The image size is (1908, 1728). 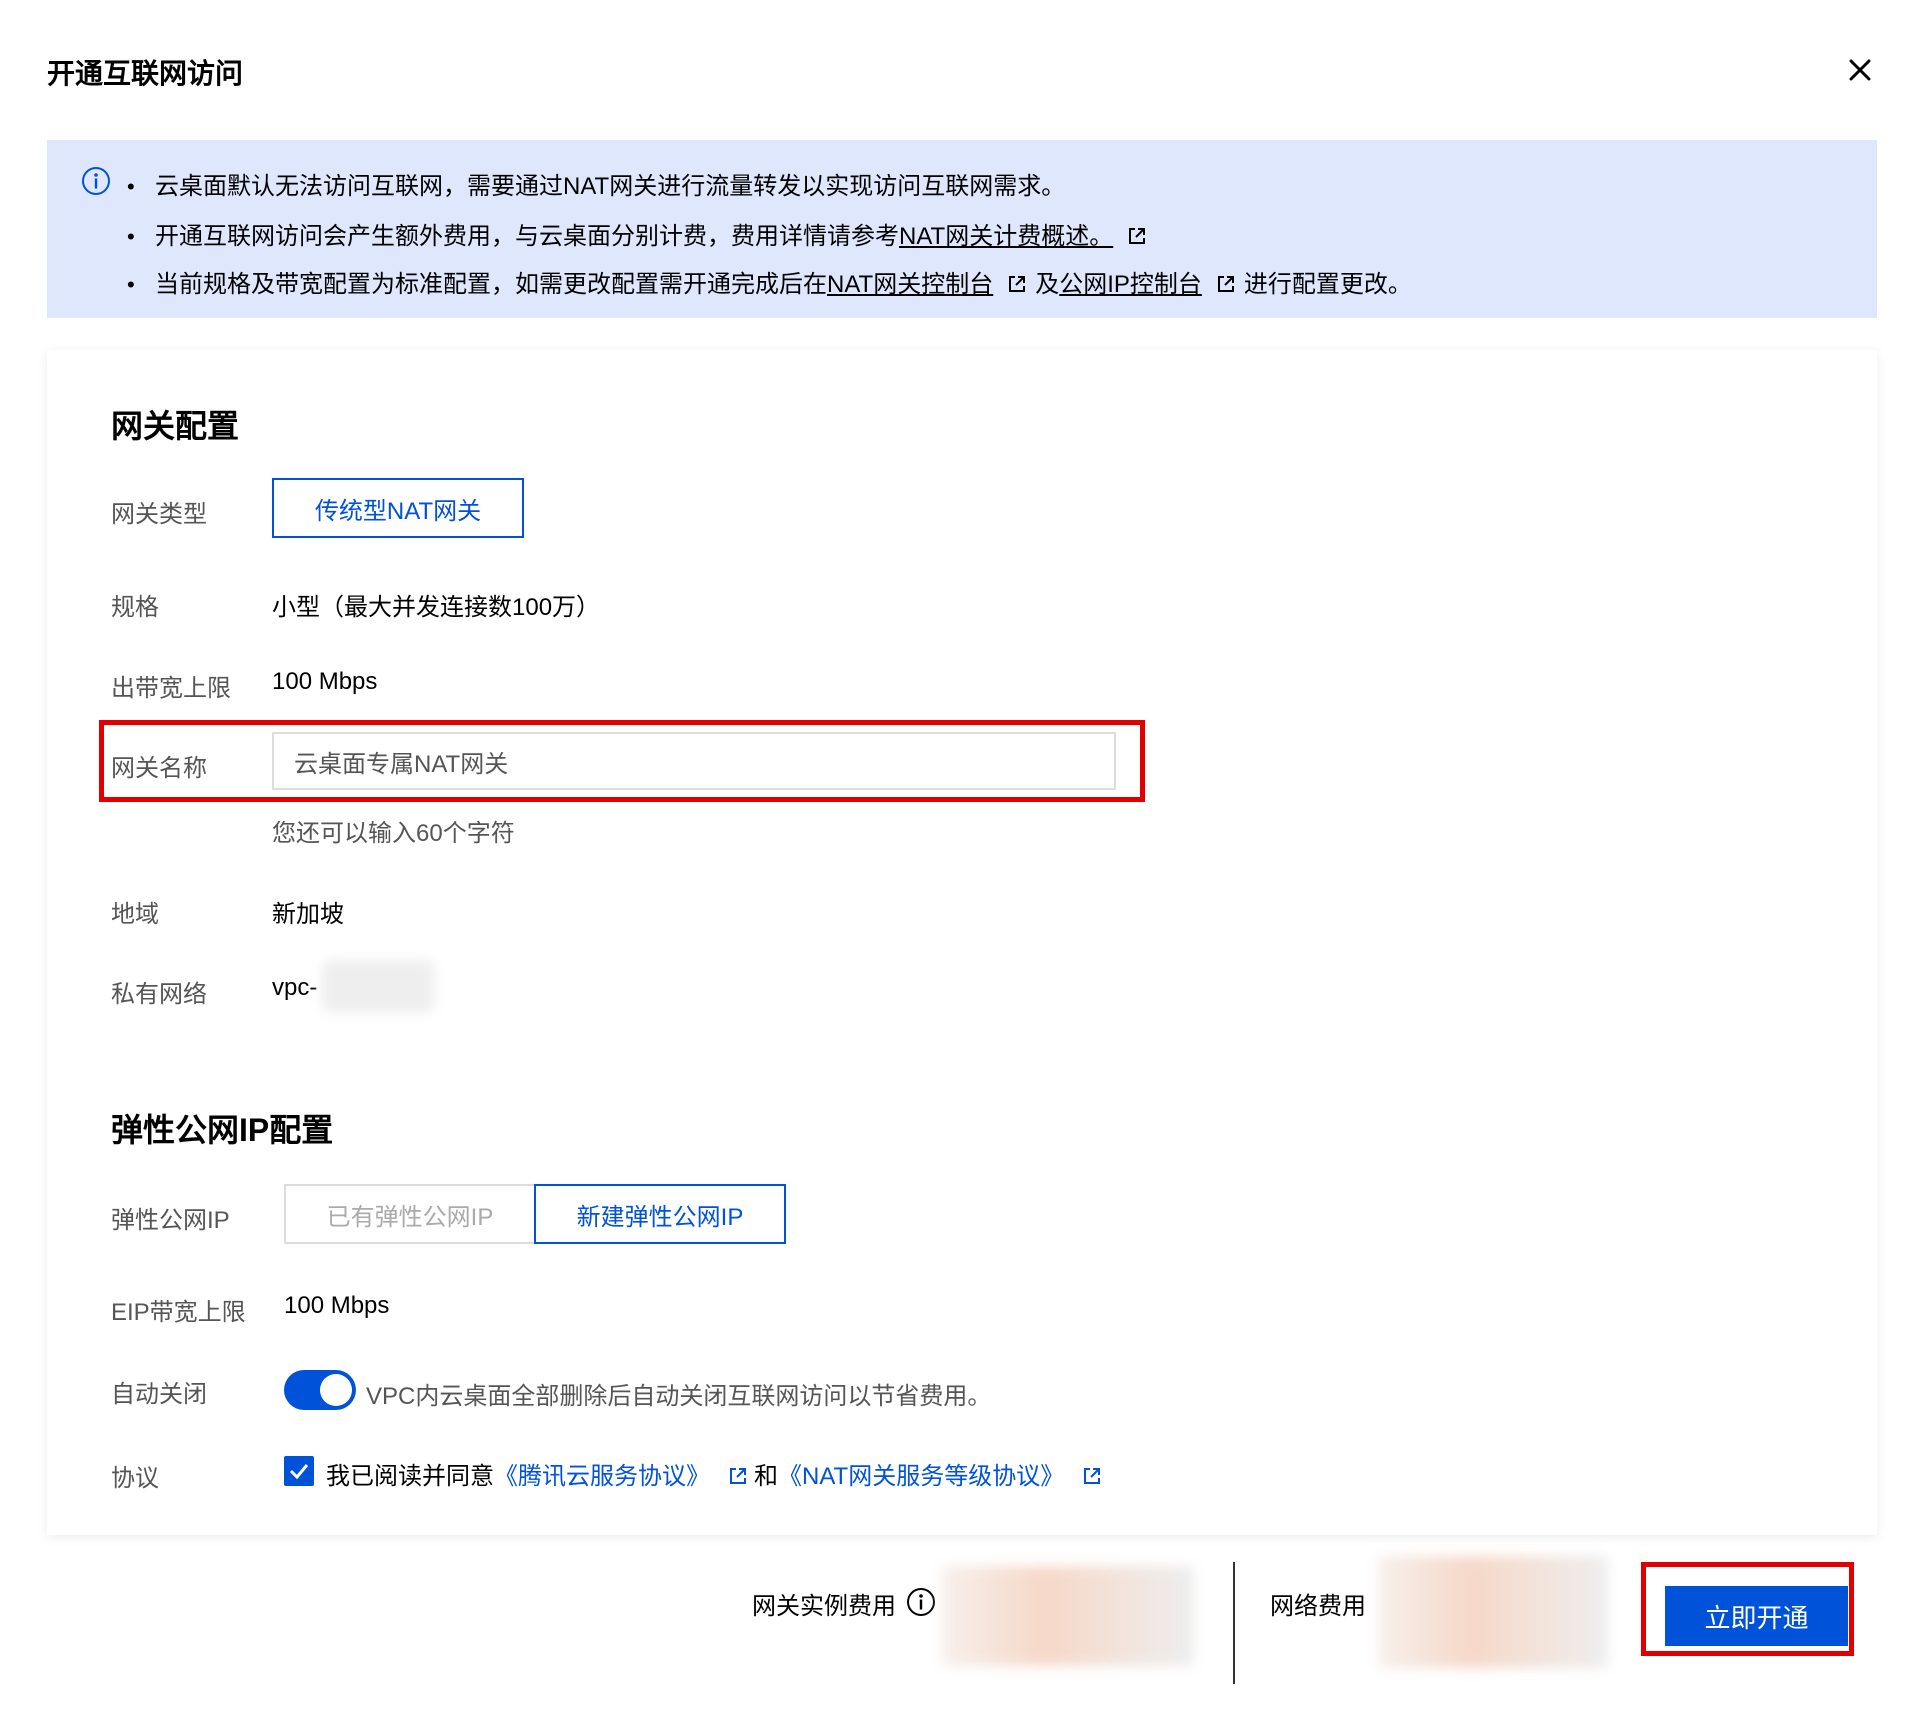 I want to click on eip-bandwidth-label: EIP带宽上限, so click(x=178, y=1312).